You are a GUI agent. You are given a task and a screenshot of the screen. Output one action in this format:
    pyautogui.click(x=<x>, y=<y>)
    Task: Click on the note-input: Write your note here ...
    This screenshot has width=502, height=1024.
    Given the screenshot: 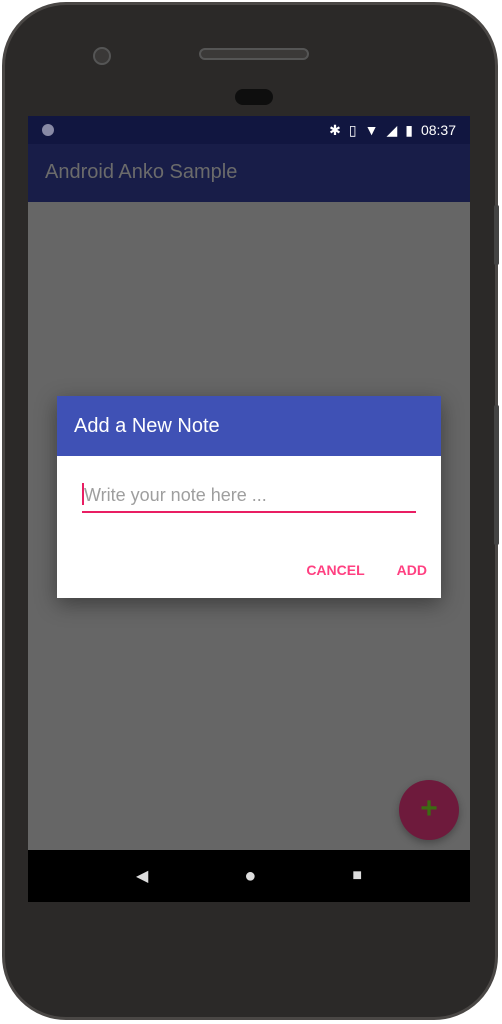 What is the action you would take?
    pyautogui.click(x=249, y=497)
    